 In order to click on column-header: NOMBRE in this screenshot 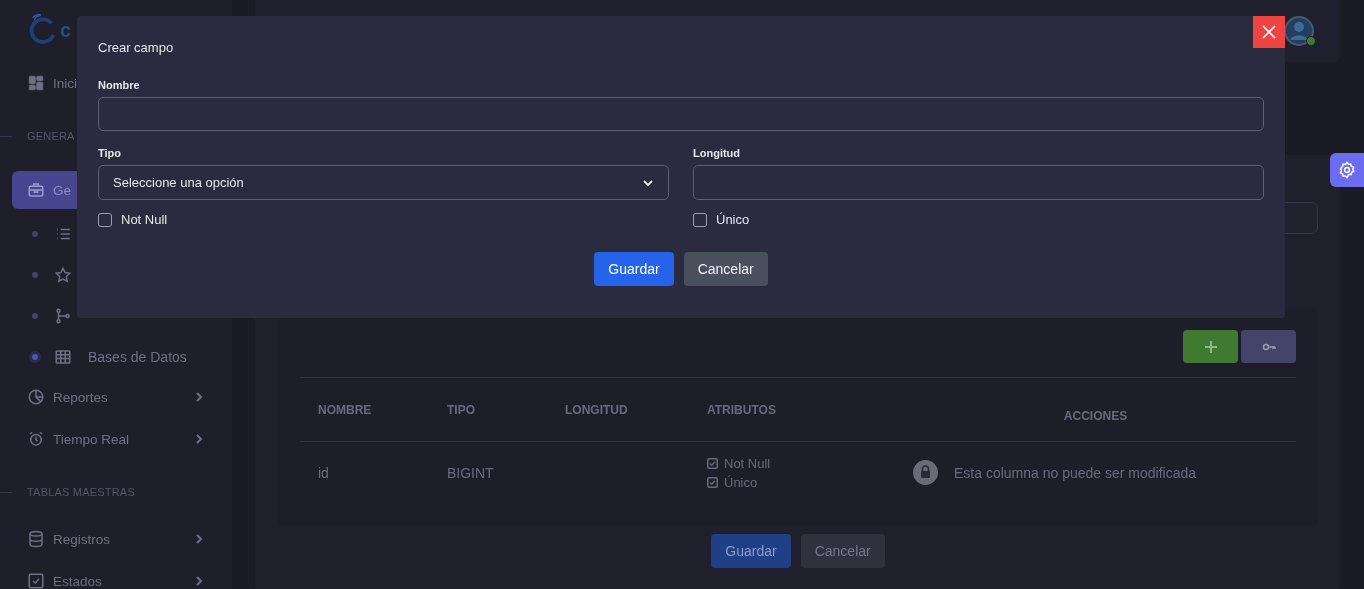, I will do `click(345, 409)`.